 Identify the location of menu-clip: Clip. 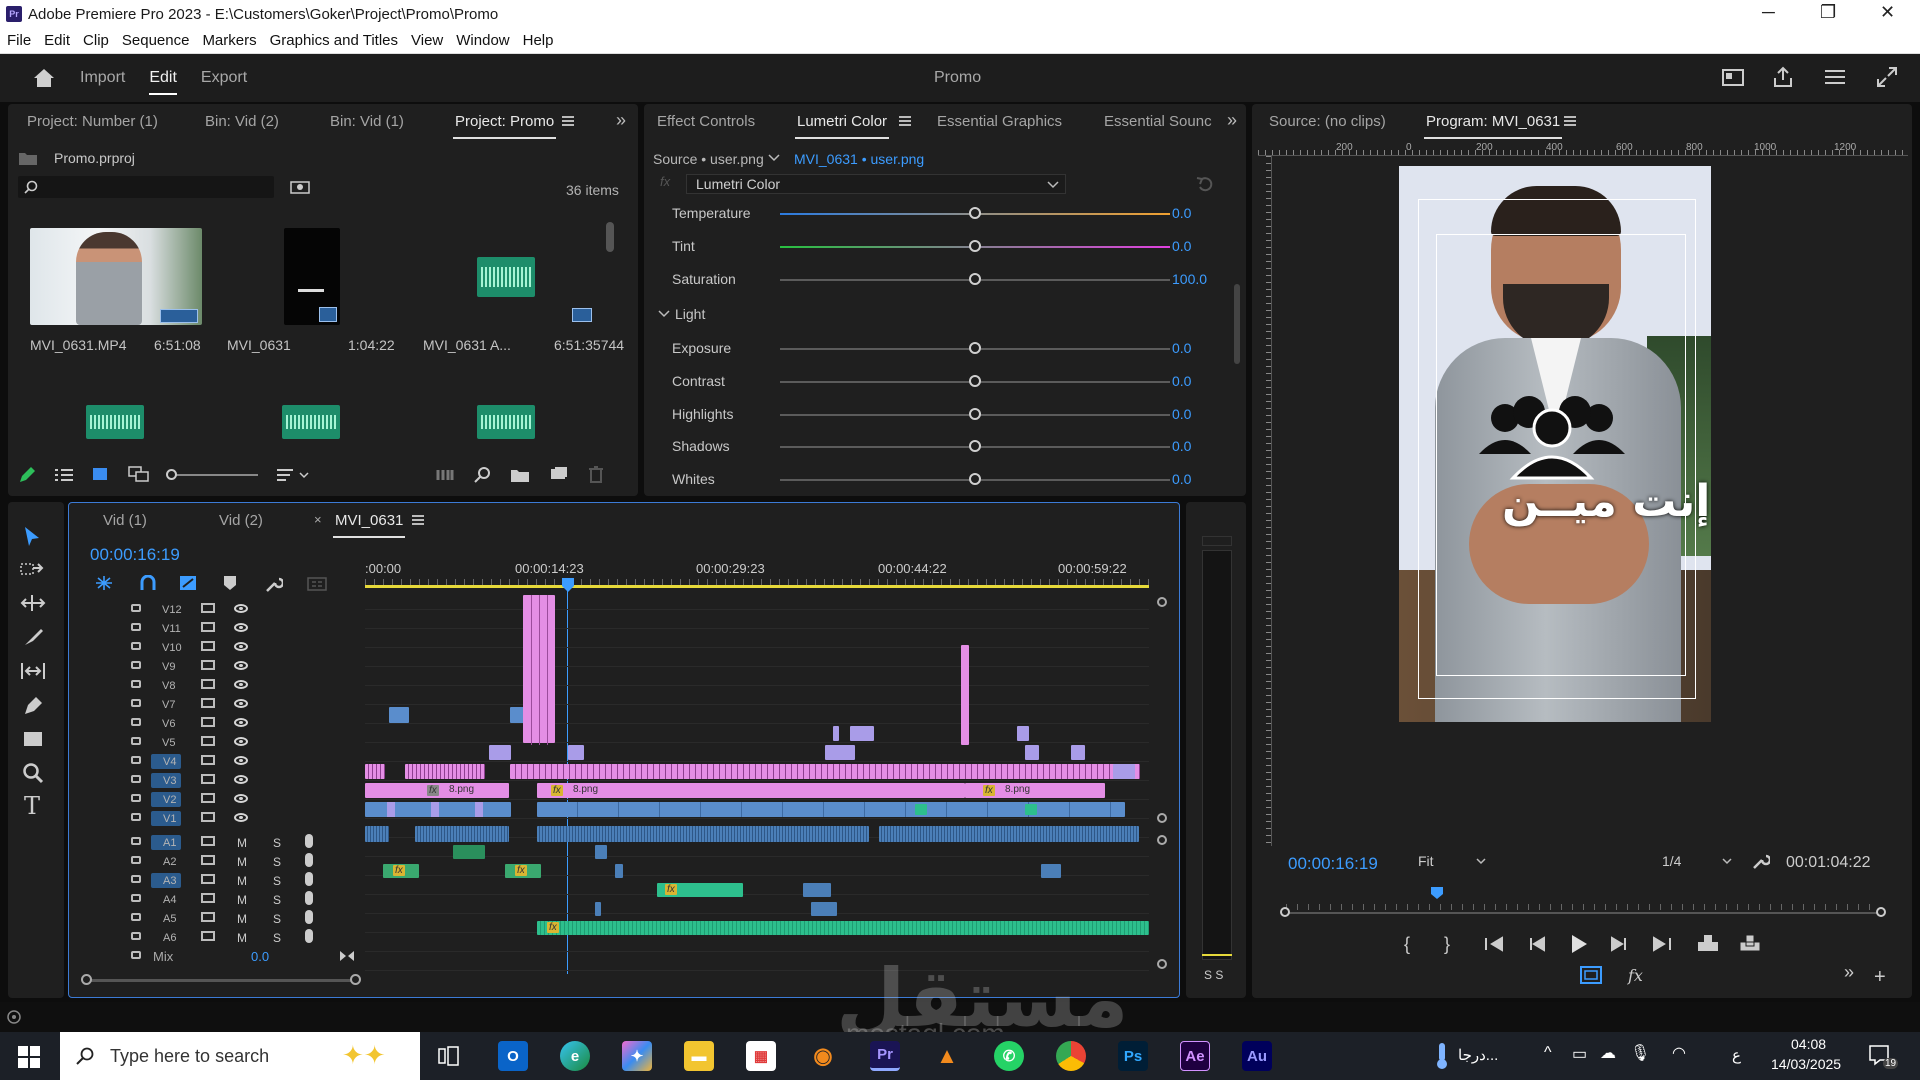
(96, 40).